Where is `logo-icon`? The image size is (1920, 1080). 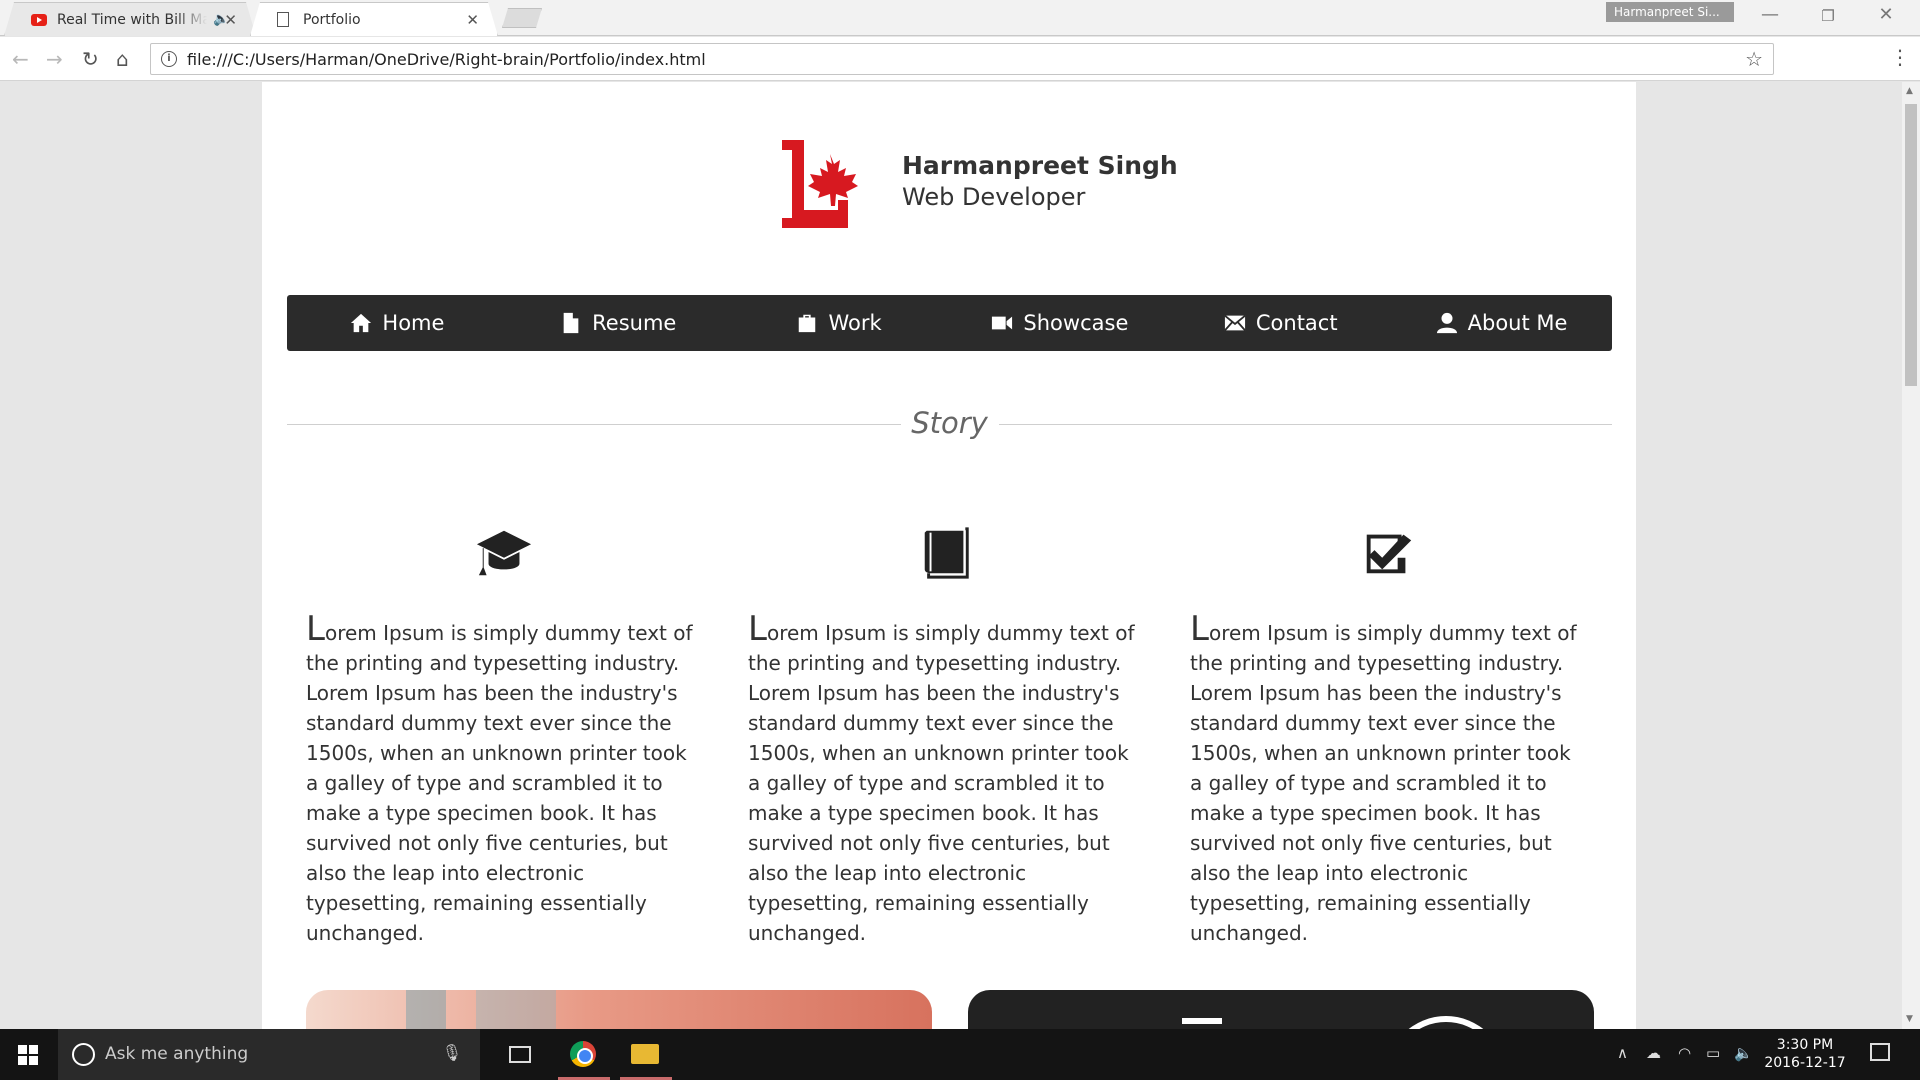
logo-icon is located at coordinates (820, 184).